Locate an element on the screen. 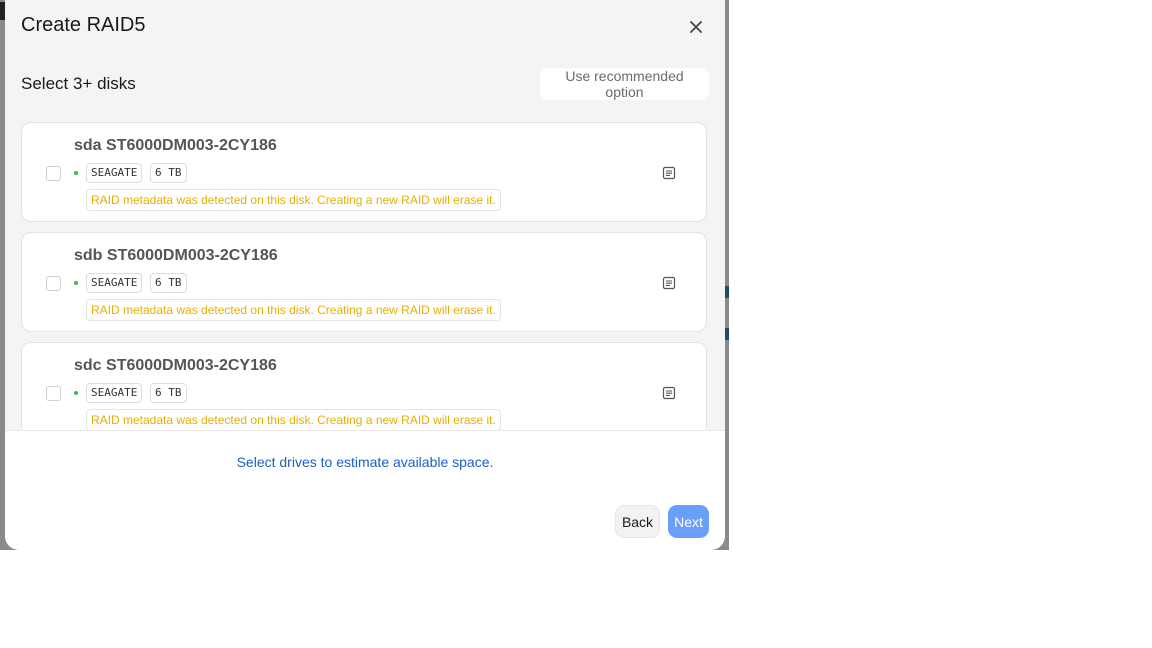 The image size is (1152, 648). close-icon is located at coordinates (696, 27).